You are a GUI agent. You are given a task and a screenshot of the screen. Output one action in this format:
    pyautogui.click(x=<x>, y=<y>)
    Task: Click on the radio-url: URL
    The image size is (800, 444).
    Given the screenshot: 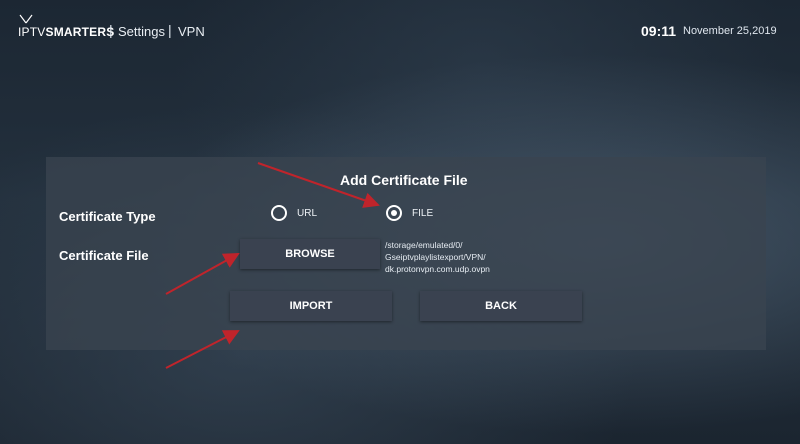 What is the action you would take?
    pyautogui.click(x=294, y=213)
    